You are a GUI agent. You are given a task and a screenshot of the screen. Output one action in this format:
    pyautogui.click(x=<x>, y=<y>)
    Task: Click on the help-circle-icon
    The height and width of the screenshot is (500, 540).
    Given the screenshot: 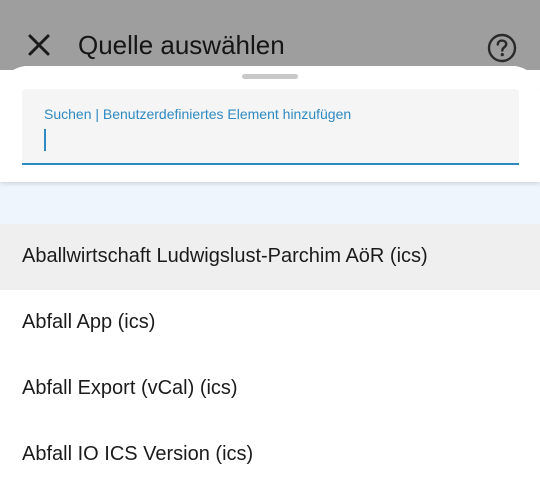 What is the action you would take?
    pyautogui.click(x=502, y=48)
    